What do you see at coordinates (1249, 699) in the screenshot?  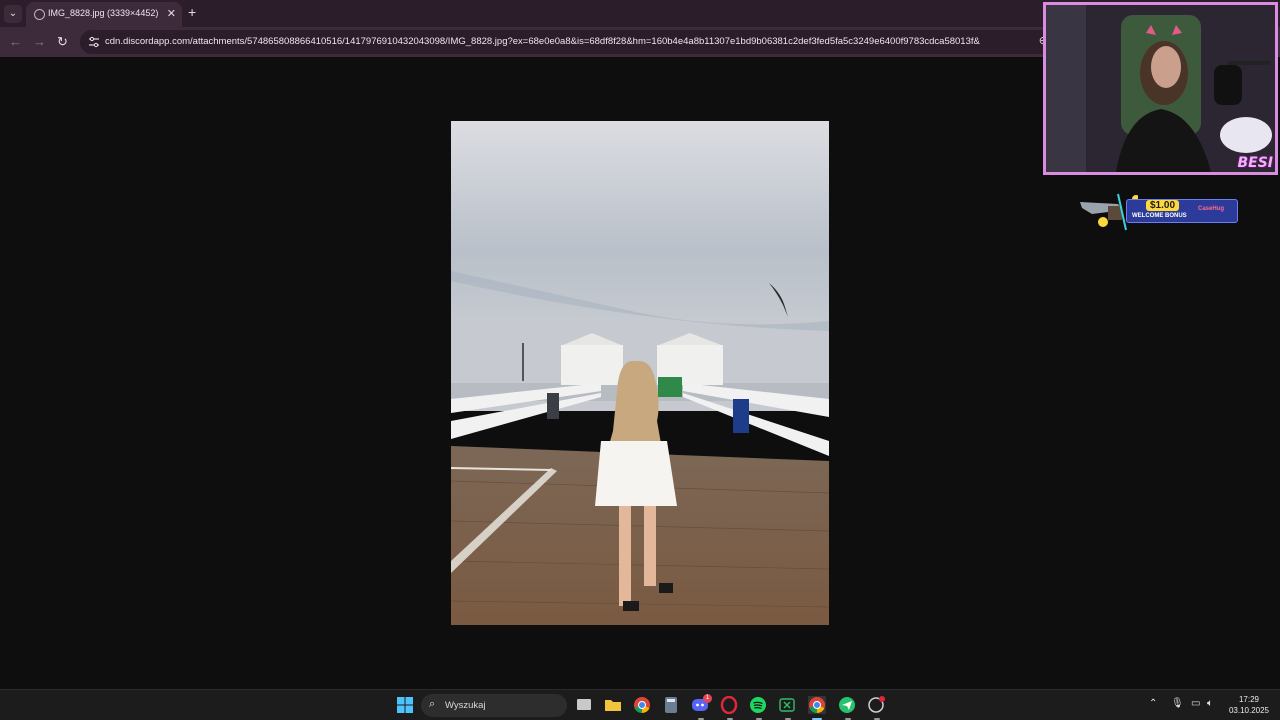 I see `clock-time: 17:29` at bounding box center [1249, 699].